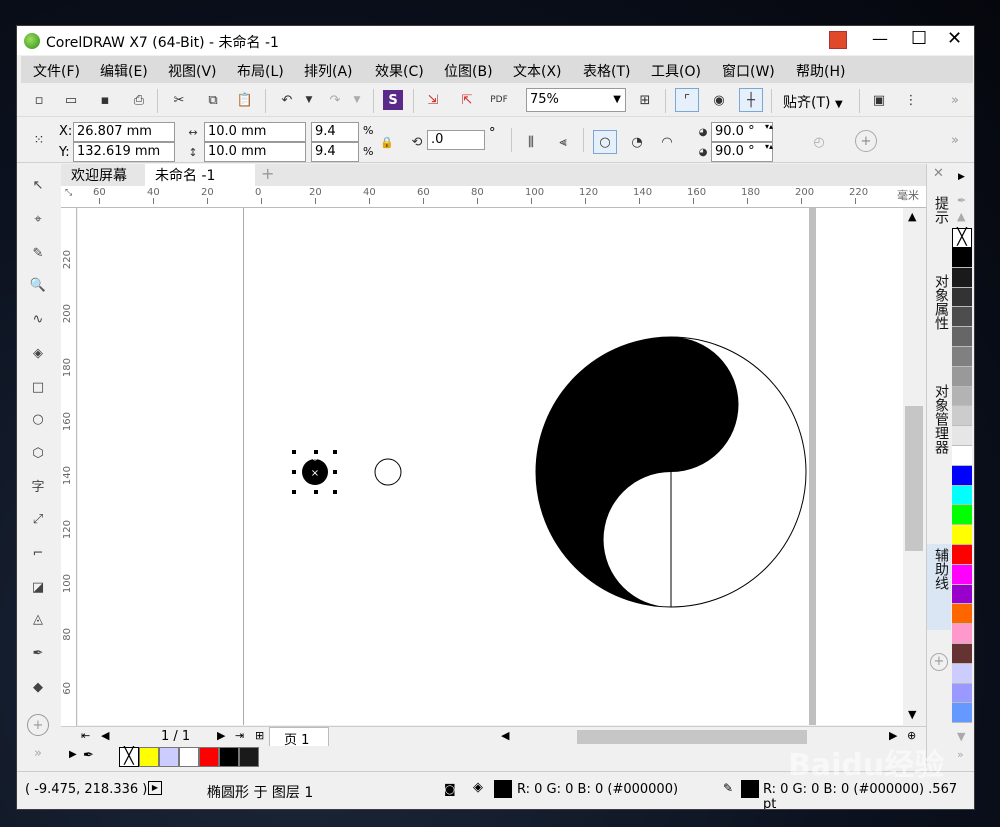 This screenshot has height=827, width=1000. What do you see at coordinates (819, 142) in the screenshot?
I see `direction-icon: ◴` at bounding box center [819, 142].